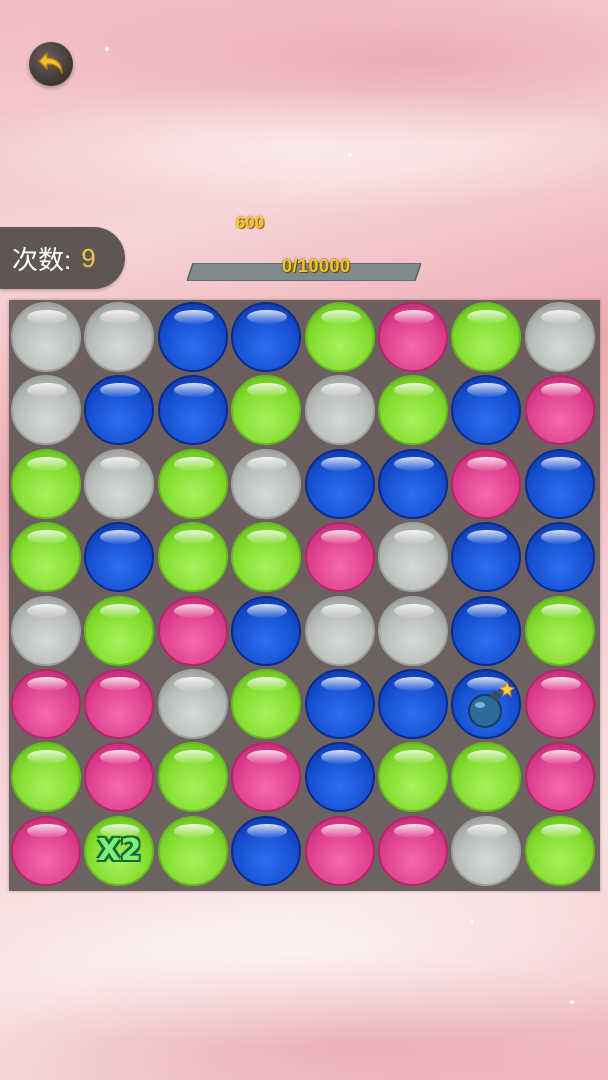 The width and height of the screenshot is (608, 1080). I want to click on back-arrow-icon, so click(50, 63).